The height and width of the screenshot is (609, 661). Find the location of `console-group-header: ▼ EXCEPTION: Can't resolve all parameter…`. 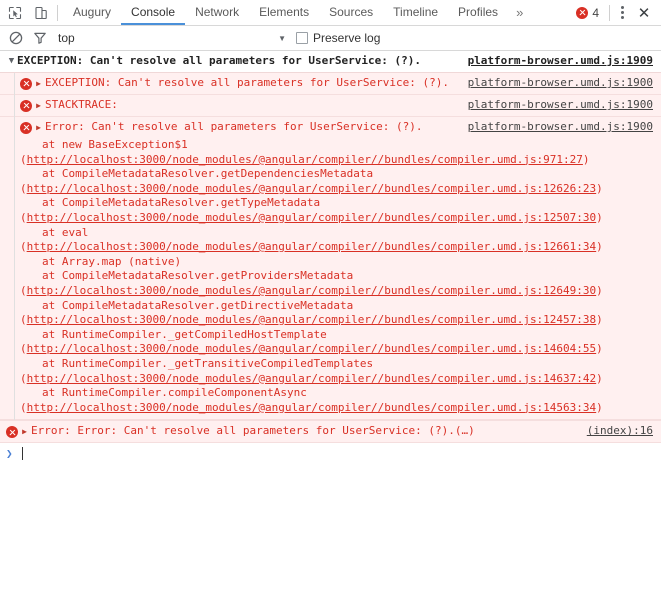

console-group-header: ▼ EXCEPTION: Can't resolve all parameter… is located at coordinates (330, 62).